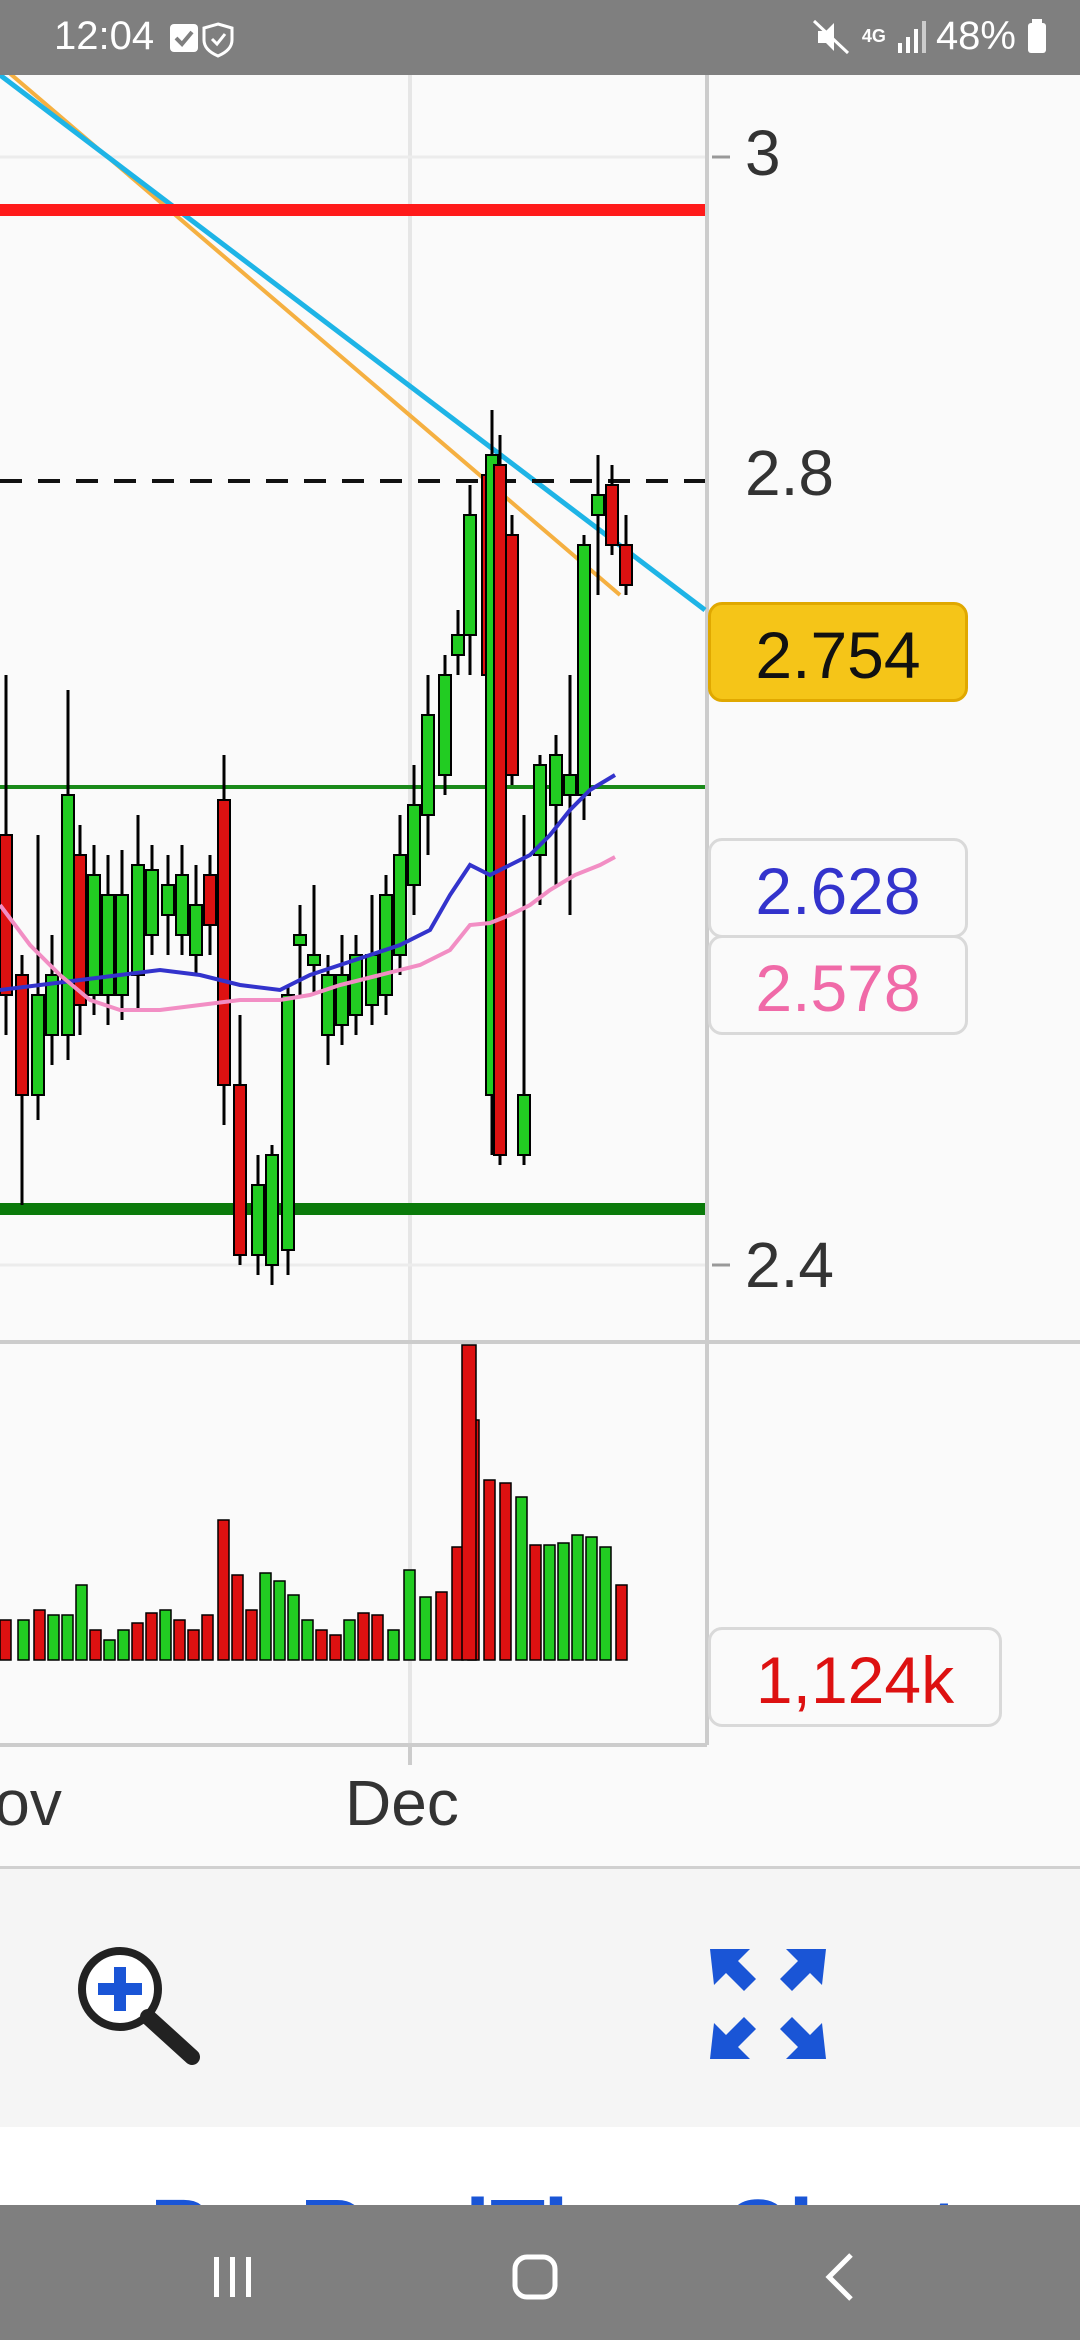 The width and height of the screenshot is (1080, 2340). What do you see at coordinates (838, 888) in the screenshot?
I see `ma-blue-badge: 2.628` at bounding box center [838, 888].